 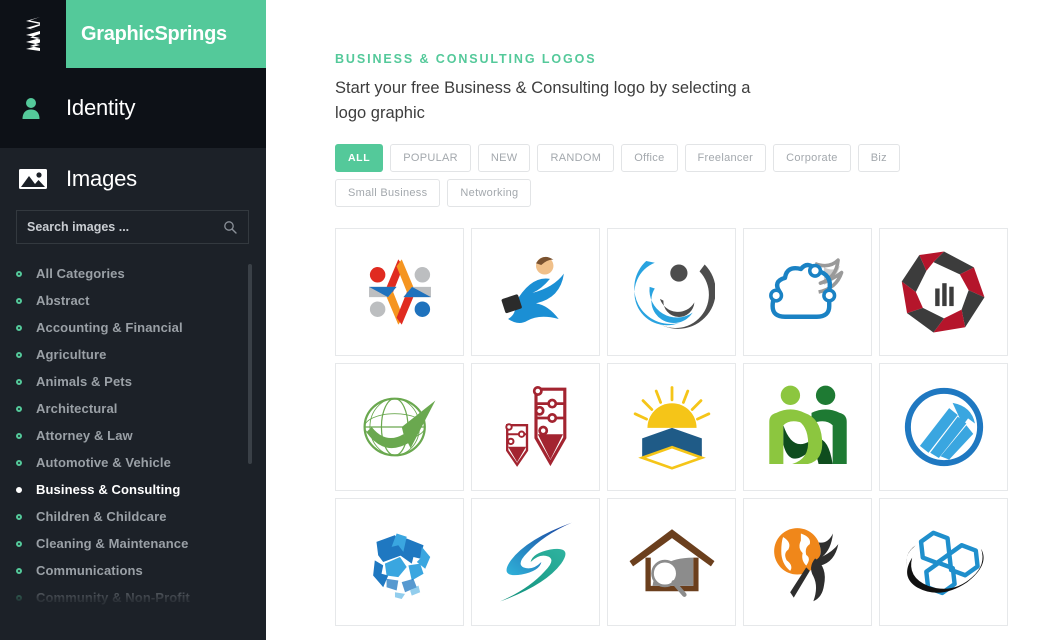 What do you see at coordinates (112, 543) in the screenshot?
I see `category-item-label: Cleaning & Maintenance` at bounding box center [112, 543].